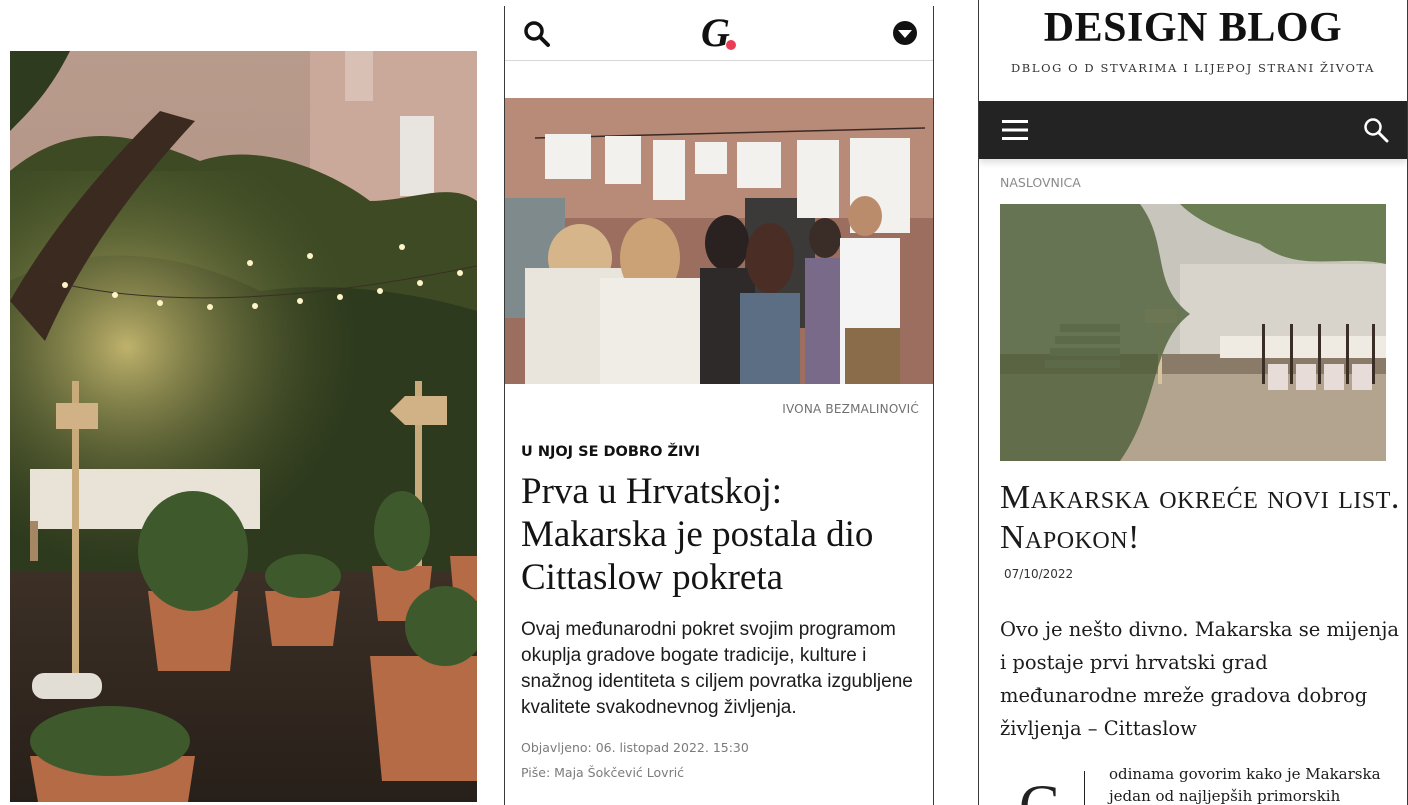 This screenshot has width=1408, height=805. Describe the element at coordinates (905, 33) in the screenshot. I see `chevron-down-circle-icon` at that location.